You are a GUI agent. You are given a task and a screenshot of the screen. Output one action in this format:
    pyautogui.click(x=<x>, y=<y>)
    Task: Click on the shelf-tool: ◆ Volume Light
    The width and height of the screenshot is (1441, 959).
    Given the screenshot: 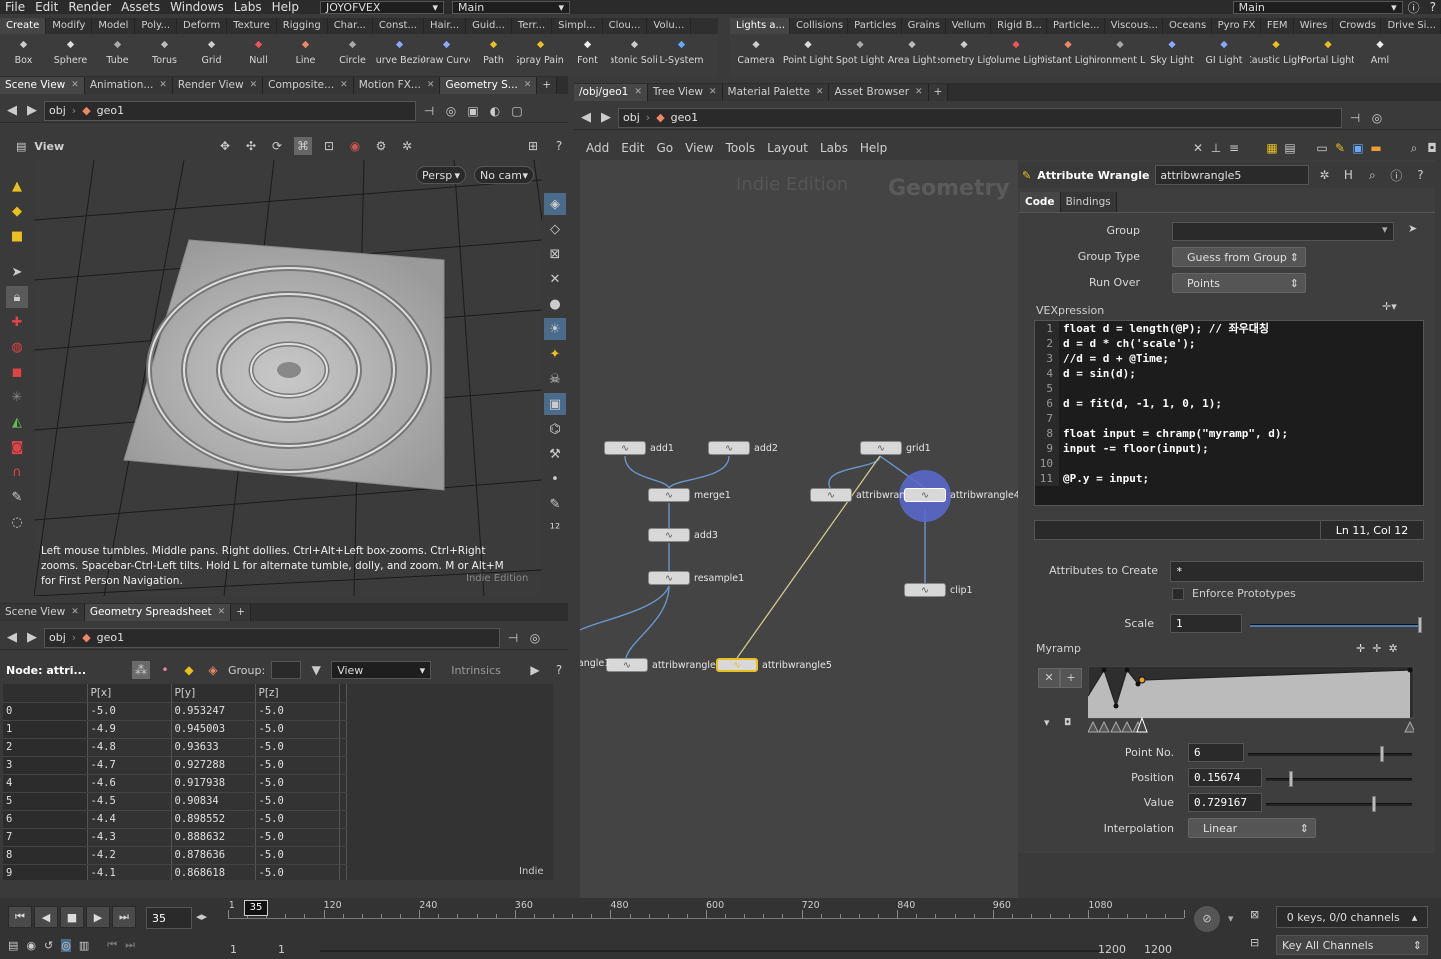 What is the action you would take?
    pyautogui.click(x=1016, y=53)
    